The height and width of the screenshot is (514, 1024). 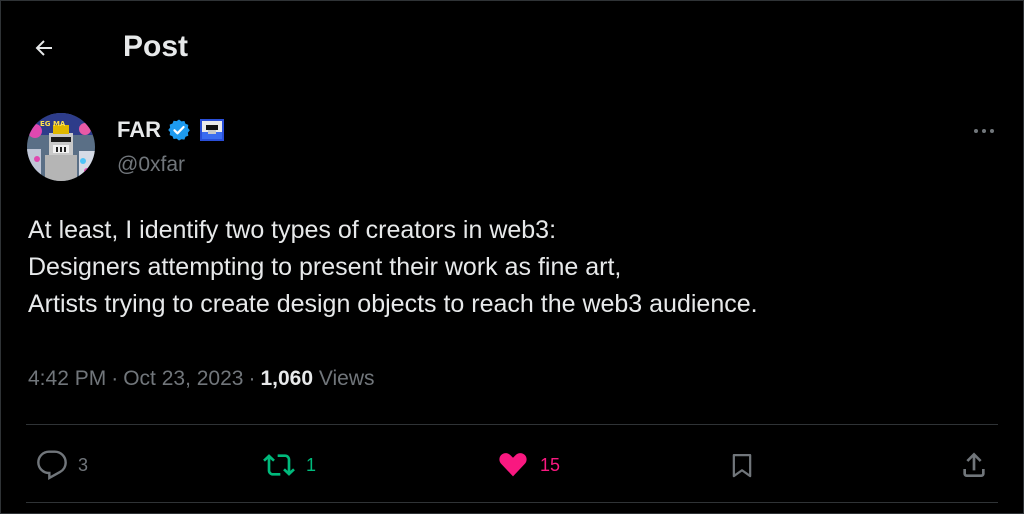 I want to click on repost-icon, so click(x=279, y=465).